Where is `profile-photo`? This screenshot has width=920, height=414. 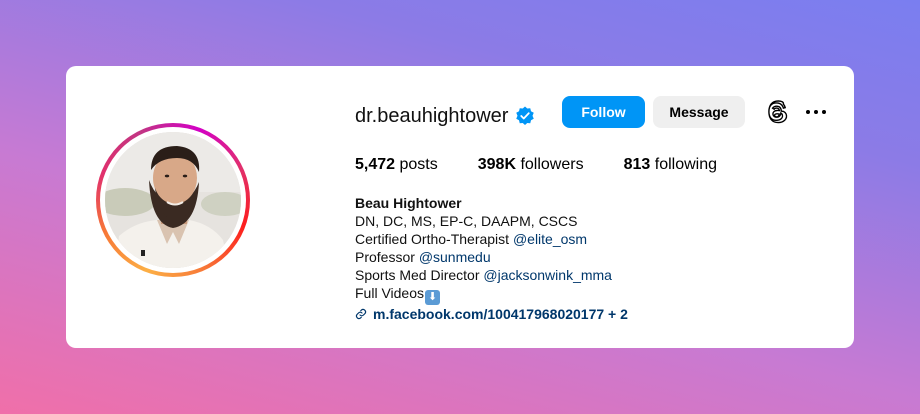 profile-photo is located at coordinates (173, 200).